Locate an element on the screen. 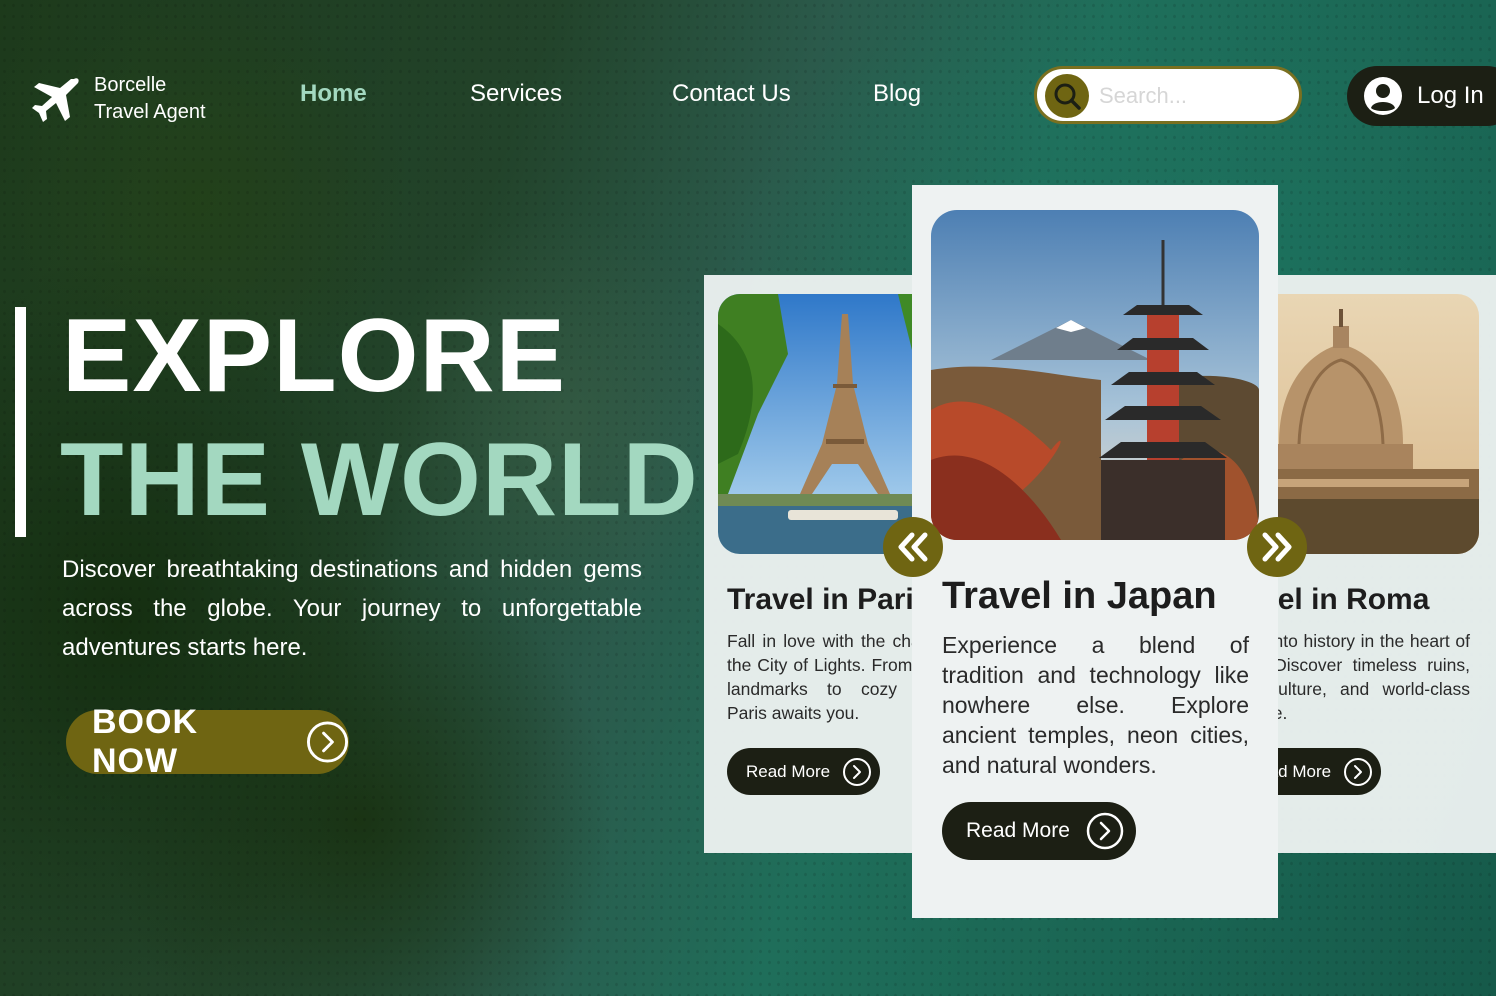  book-now-button: BOOK NOW is located at coordinates (207, 741).